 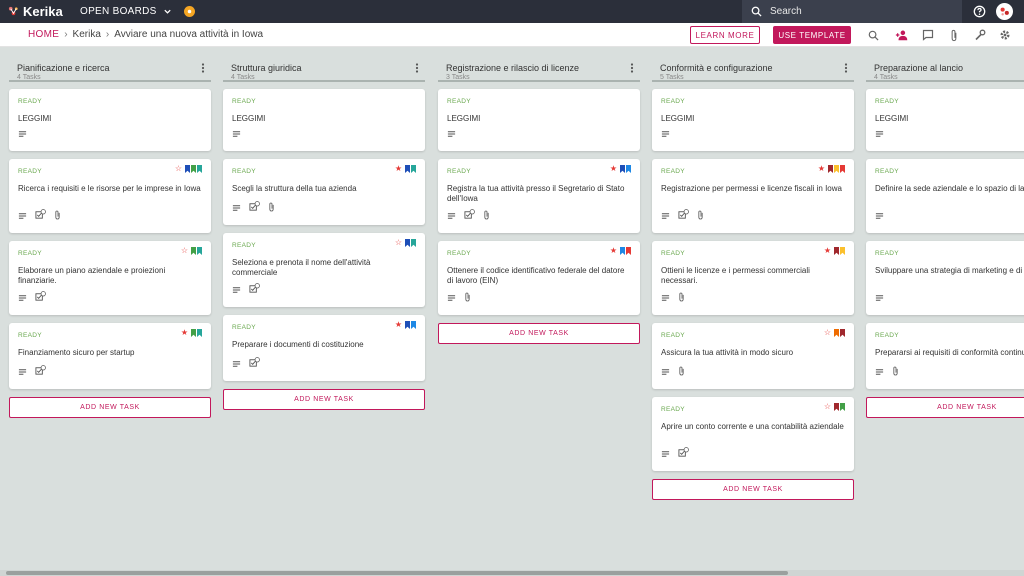 I want to click on card-tags: ★, so click(x=191, y=333).